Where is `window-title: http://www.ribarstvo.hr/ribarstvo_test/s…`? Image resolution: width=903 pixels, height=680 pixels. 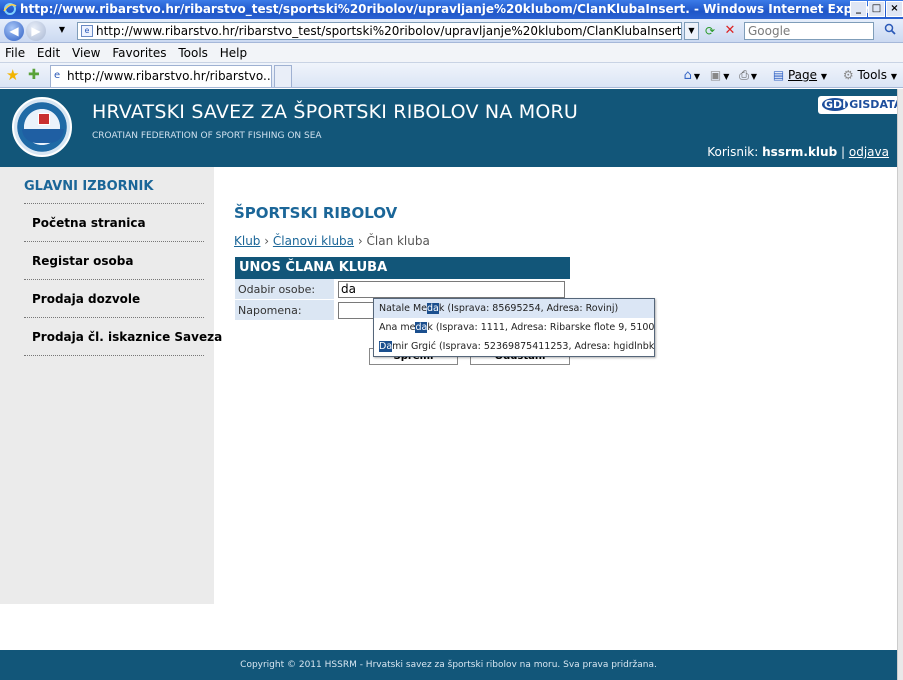
window-title: http://www.ribarstvo.hr/ribarstvo_test/s… is located at coordinates (452, 9).